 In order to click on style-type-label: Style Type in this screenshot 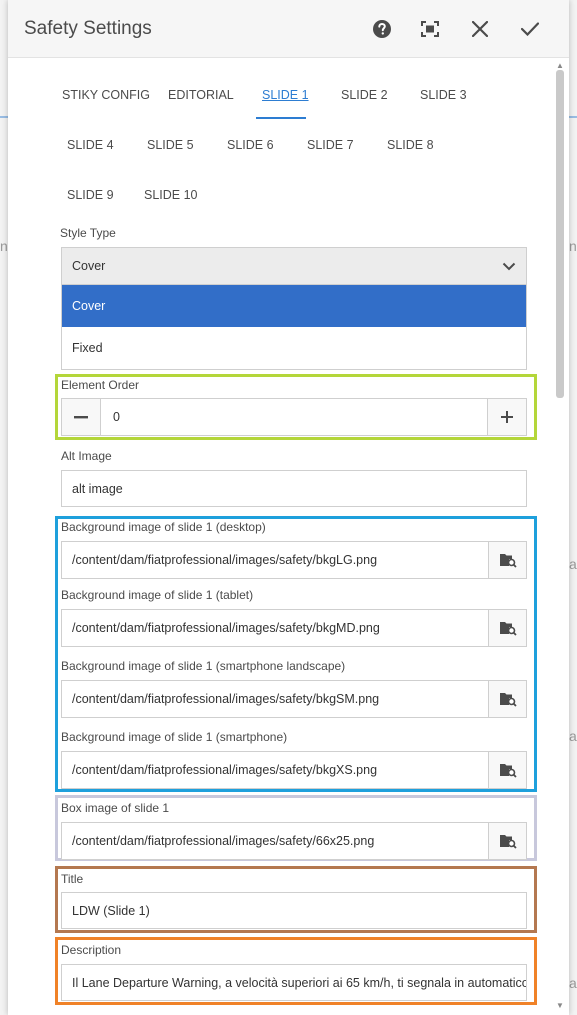, I will do `click(88, 233)`.